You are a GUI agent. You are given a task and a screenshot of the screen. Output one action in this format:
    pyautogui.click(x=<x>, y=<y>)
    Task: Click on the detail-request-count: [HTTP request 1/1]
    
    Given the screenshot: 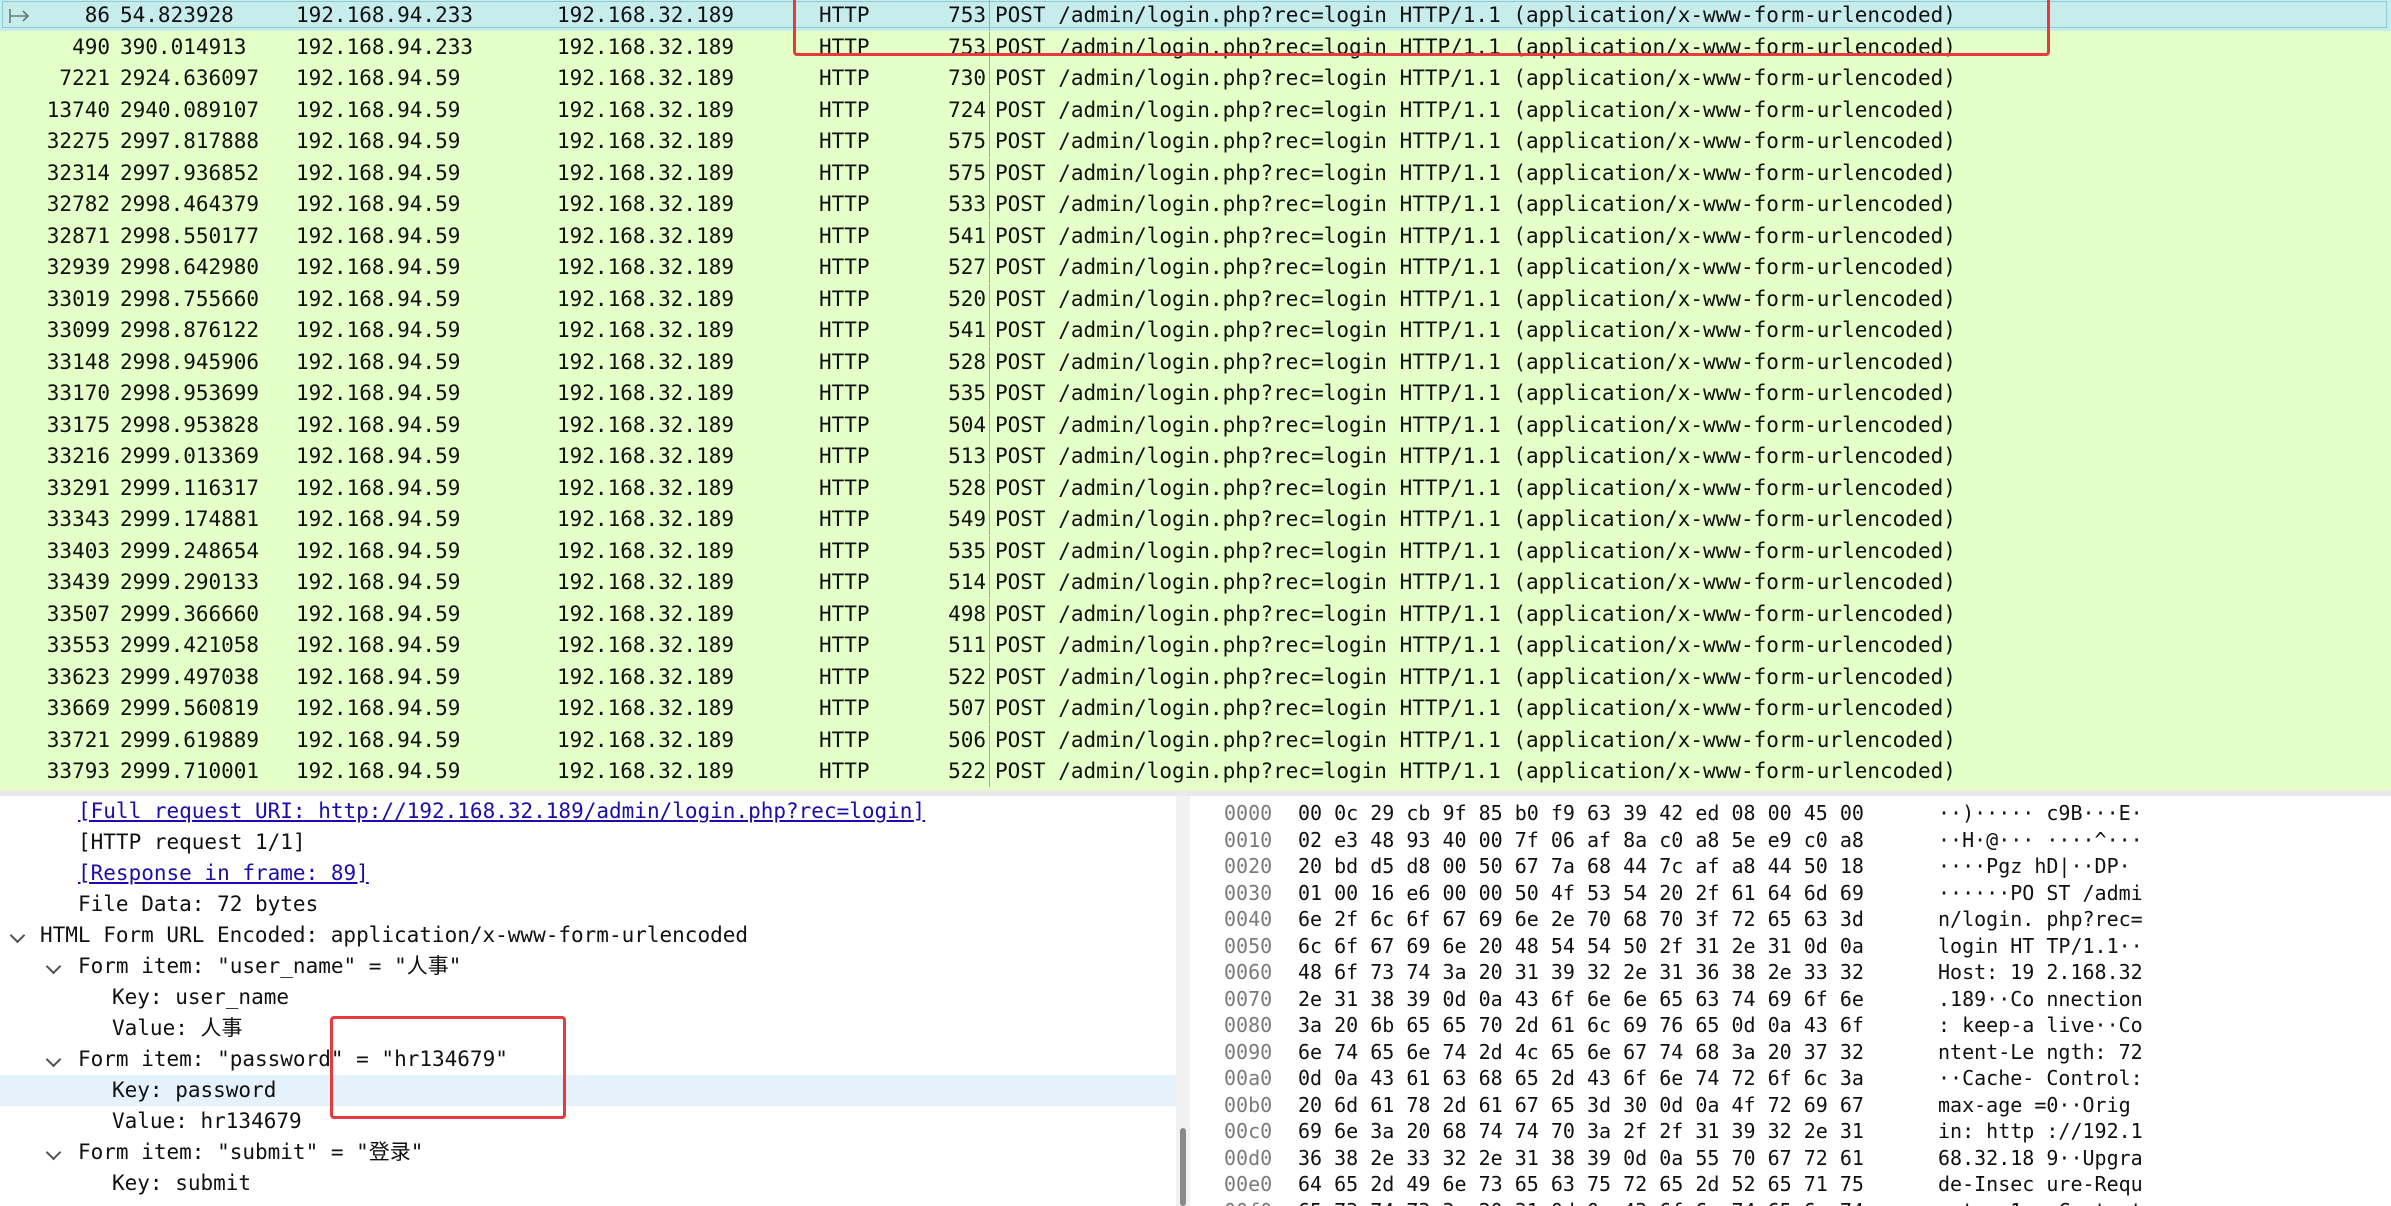 What is the action you would take?
    pyautogui.click(x=588, y=842)
    